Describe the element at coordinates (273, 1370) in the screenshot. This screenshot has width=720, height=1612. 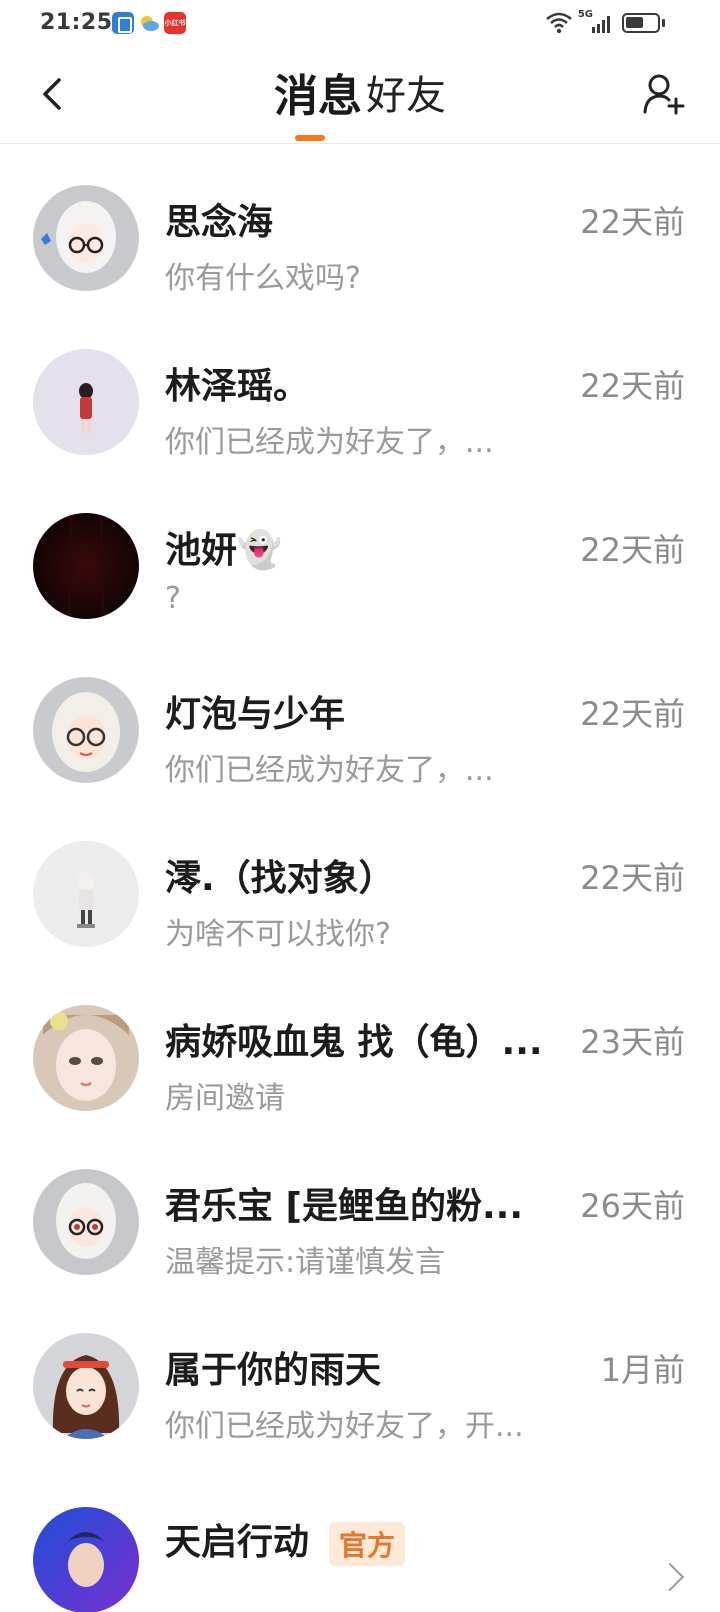
I see `contact-name: 属于你的雨天` at that location.